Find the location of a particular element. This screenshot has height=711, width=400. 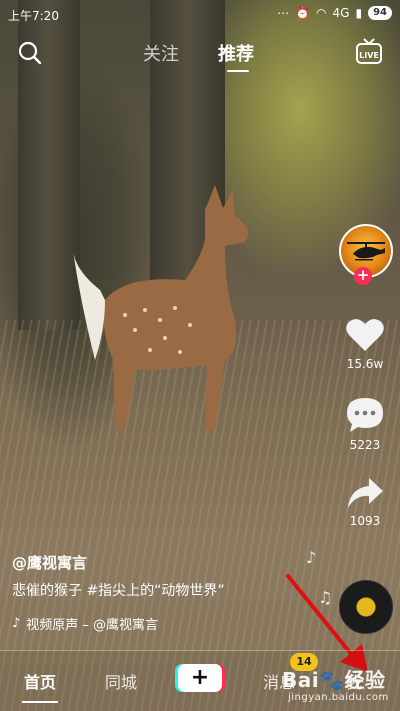

music-info: ♪ 视频原声 – @鹰视寓言 is located at coordinates (85, 623).